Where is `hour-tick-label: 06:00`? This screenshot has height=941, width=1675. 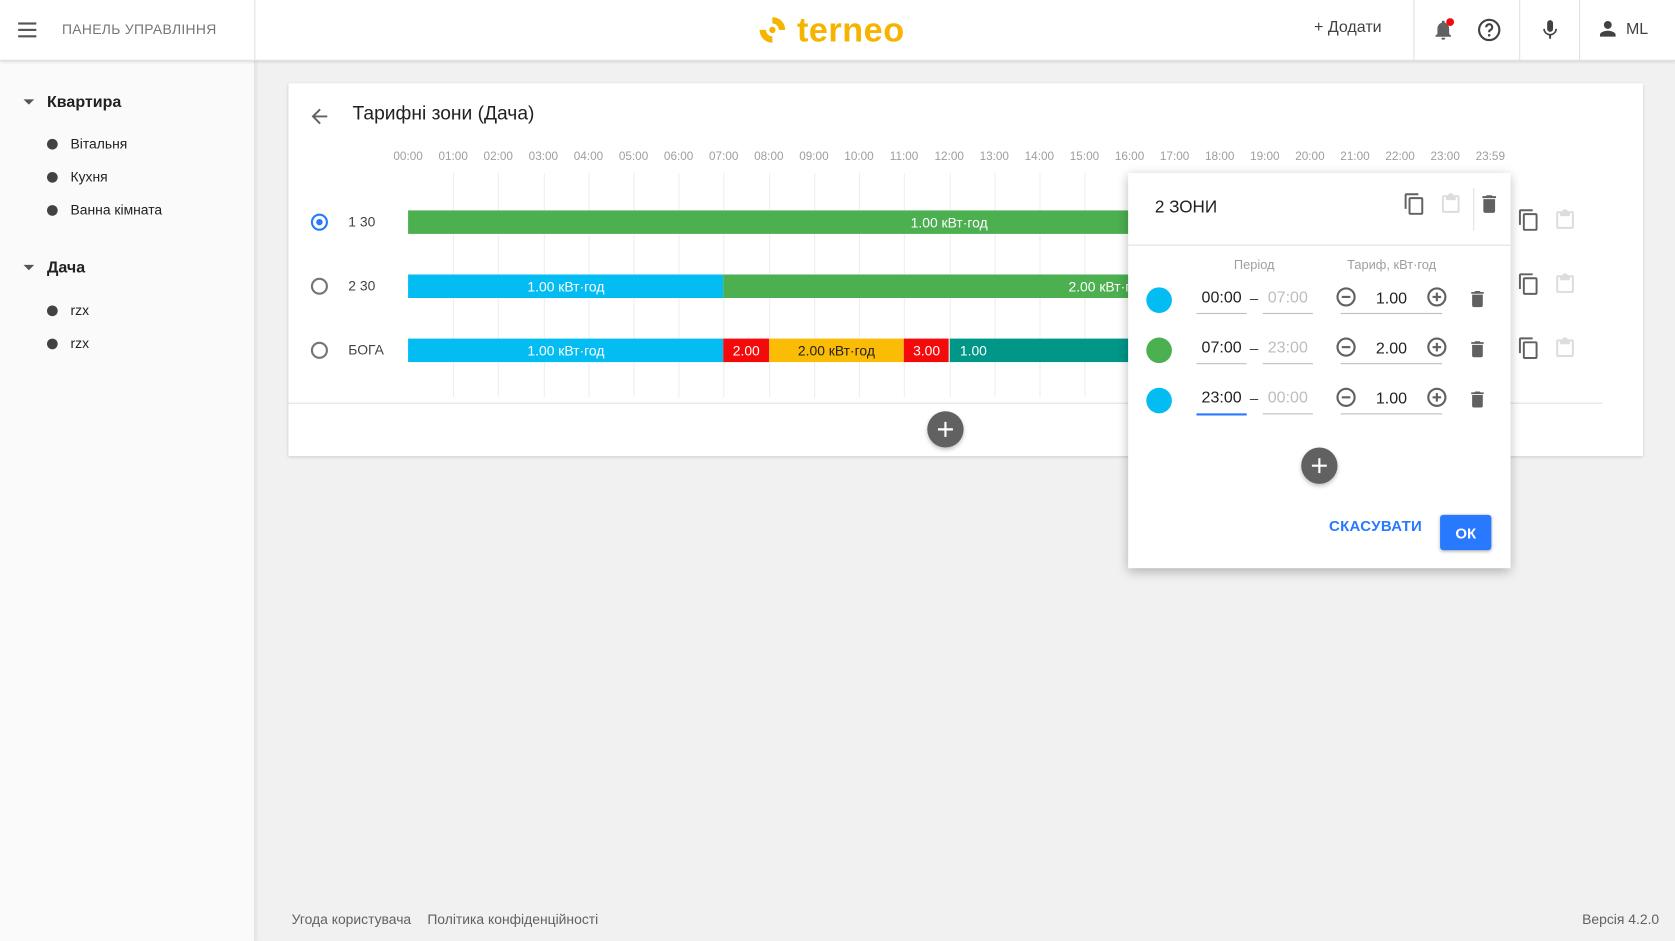
hour-tick-label: 06:00 is located at coordinates (678, 157).